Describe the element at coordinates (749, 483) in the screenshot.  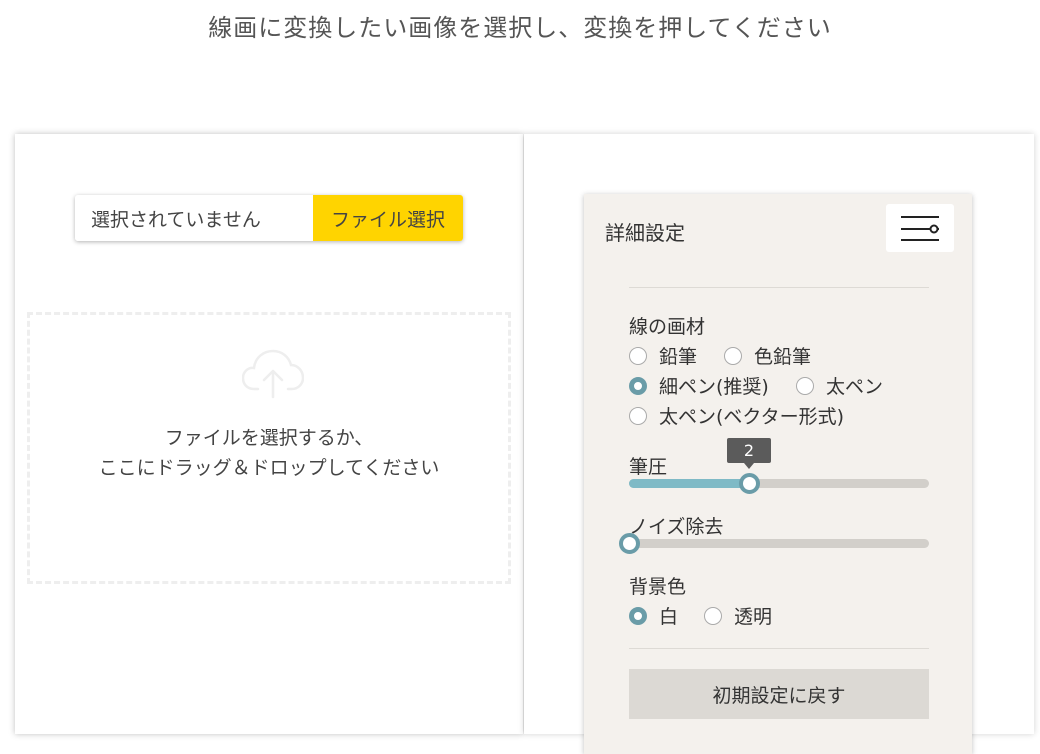
I see `pen-pressure-thumb` at that location.